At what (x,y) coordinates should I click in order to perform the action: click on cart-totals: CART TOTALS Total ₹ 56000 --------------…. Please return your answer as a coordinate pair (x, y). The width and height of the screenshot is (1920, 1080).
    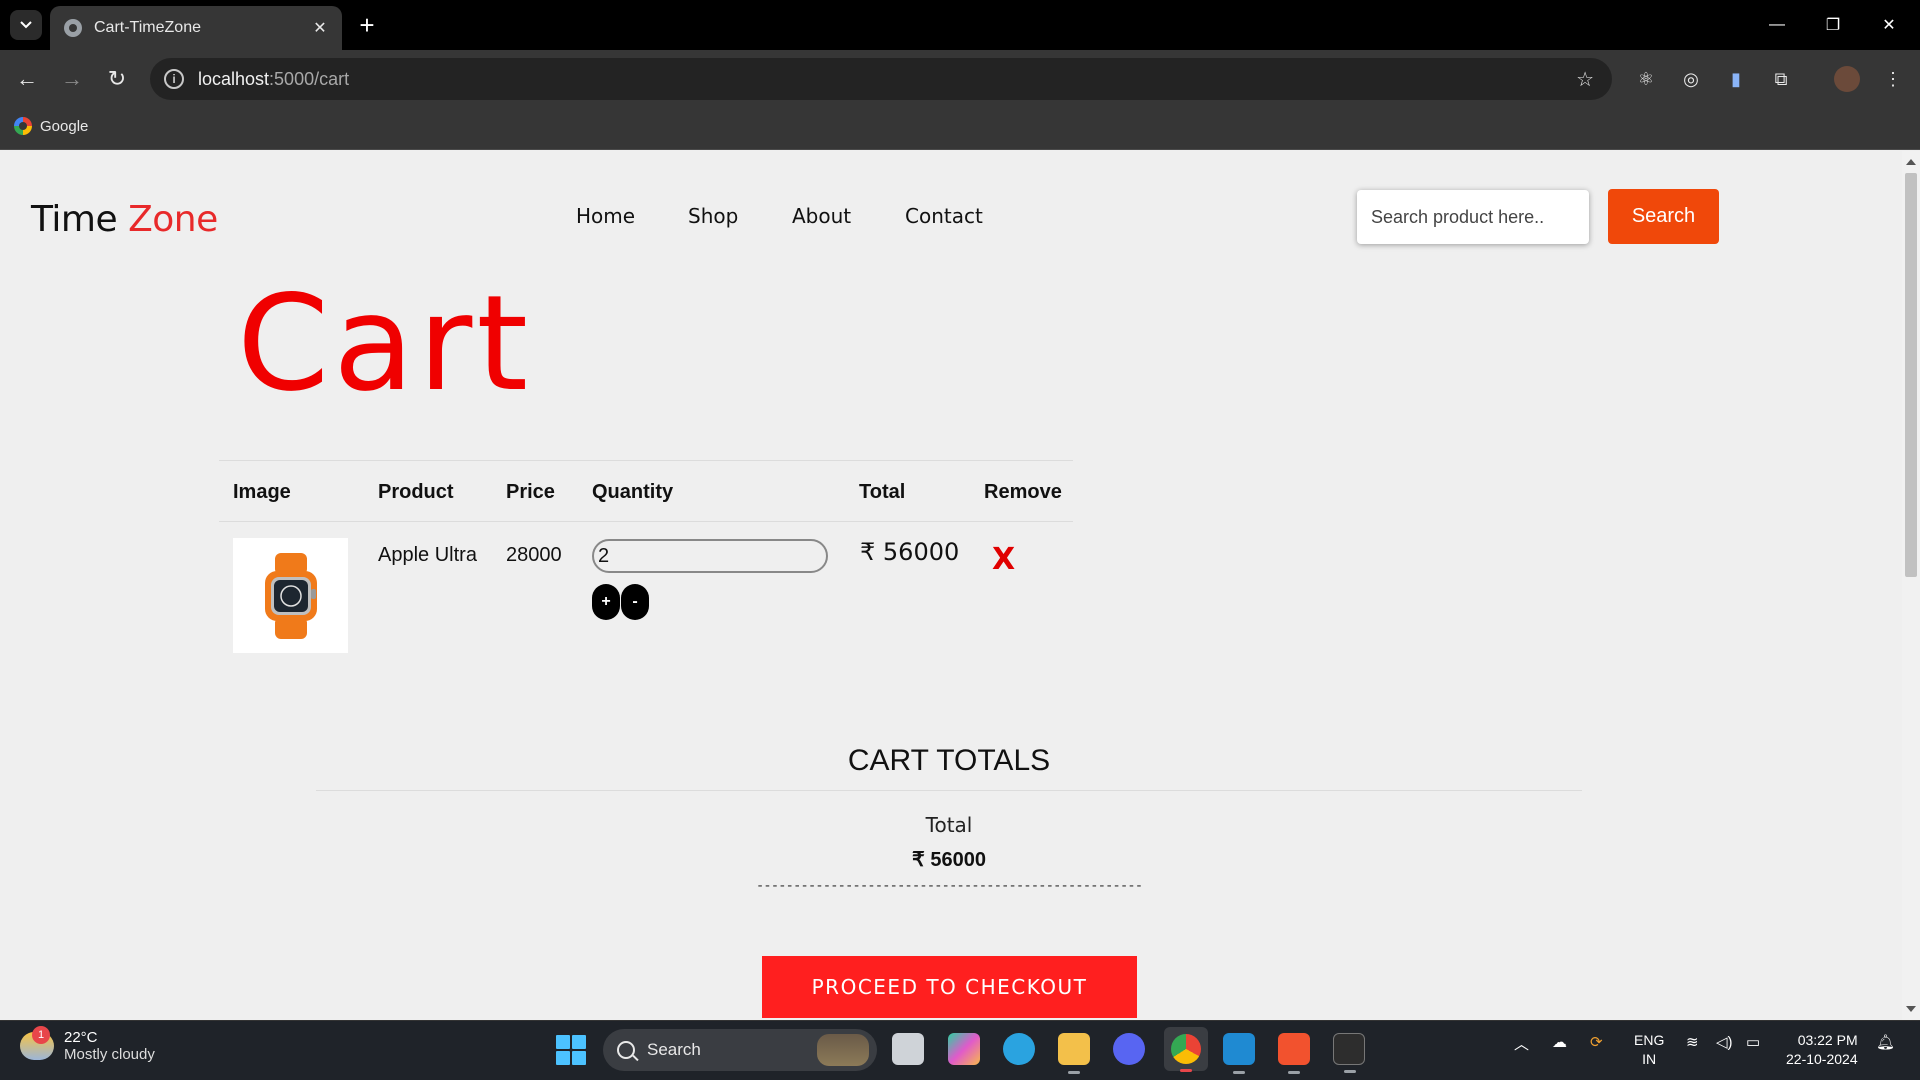
    Looking at the image, I should click on (949, 819).